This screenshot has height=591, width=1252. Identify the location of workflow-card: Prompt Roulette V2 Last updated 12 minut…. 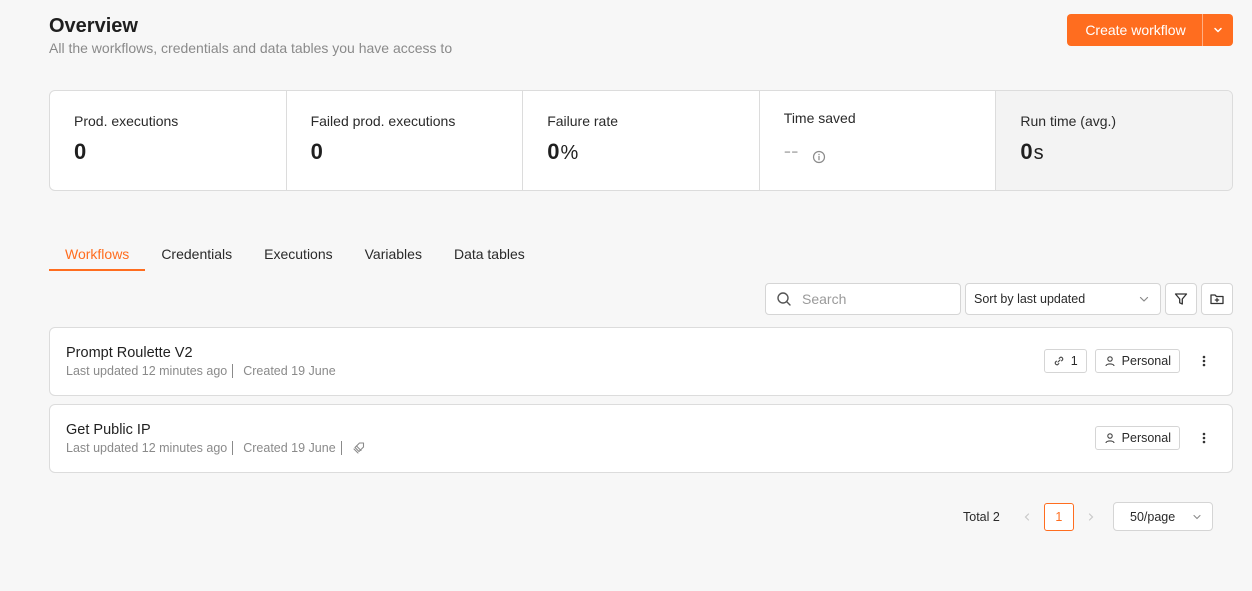
(641, 361).